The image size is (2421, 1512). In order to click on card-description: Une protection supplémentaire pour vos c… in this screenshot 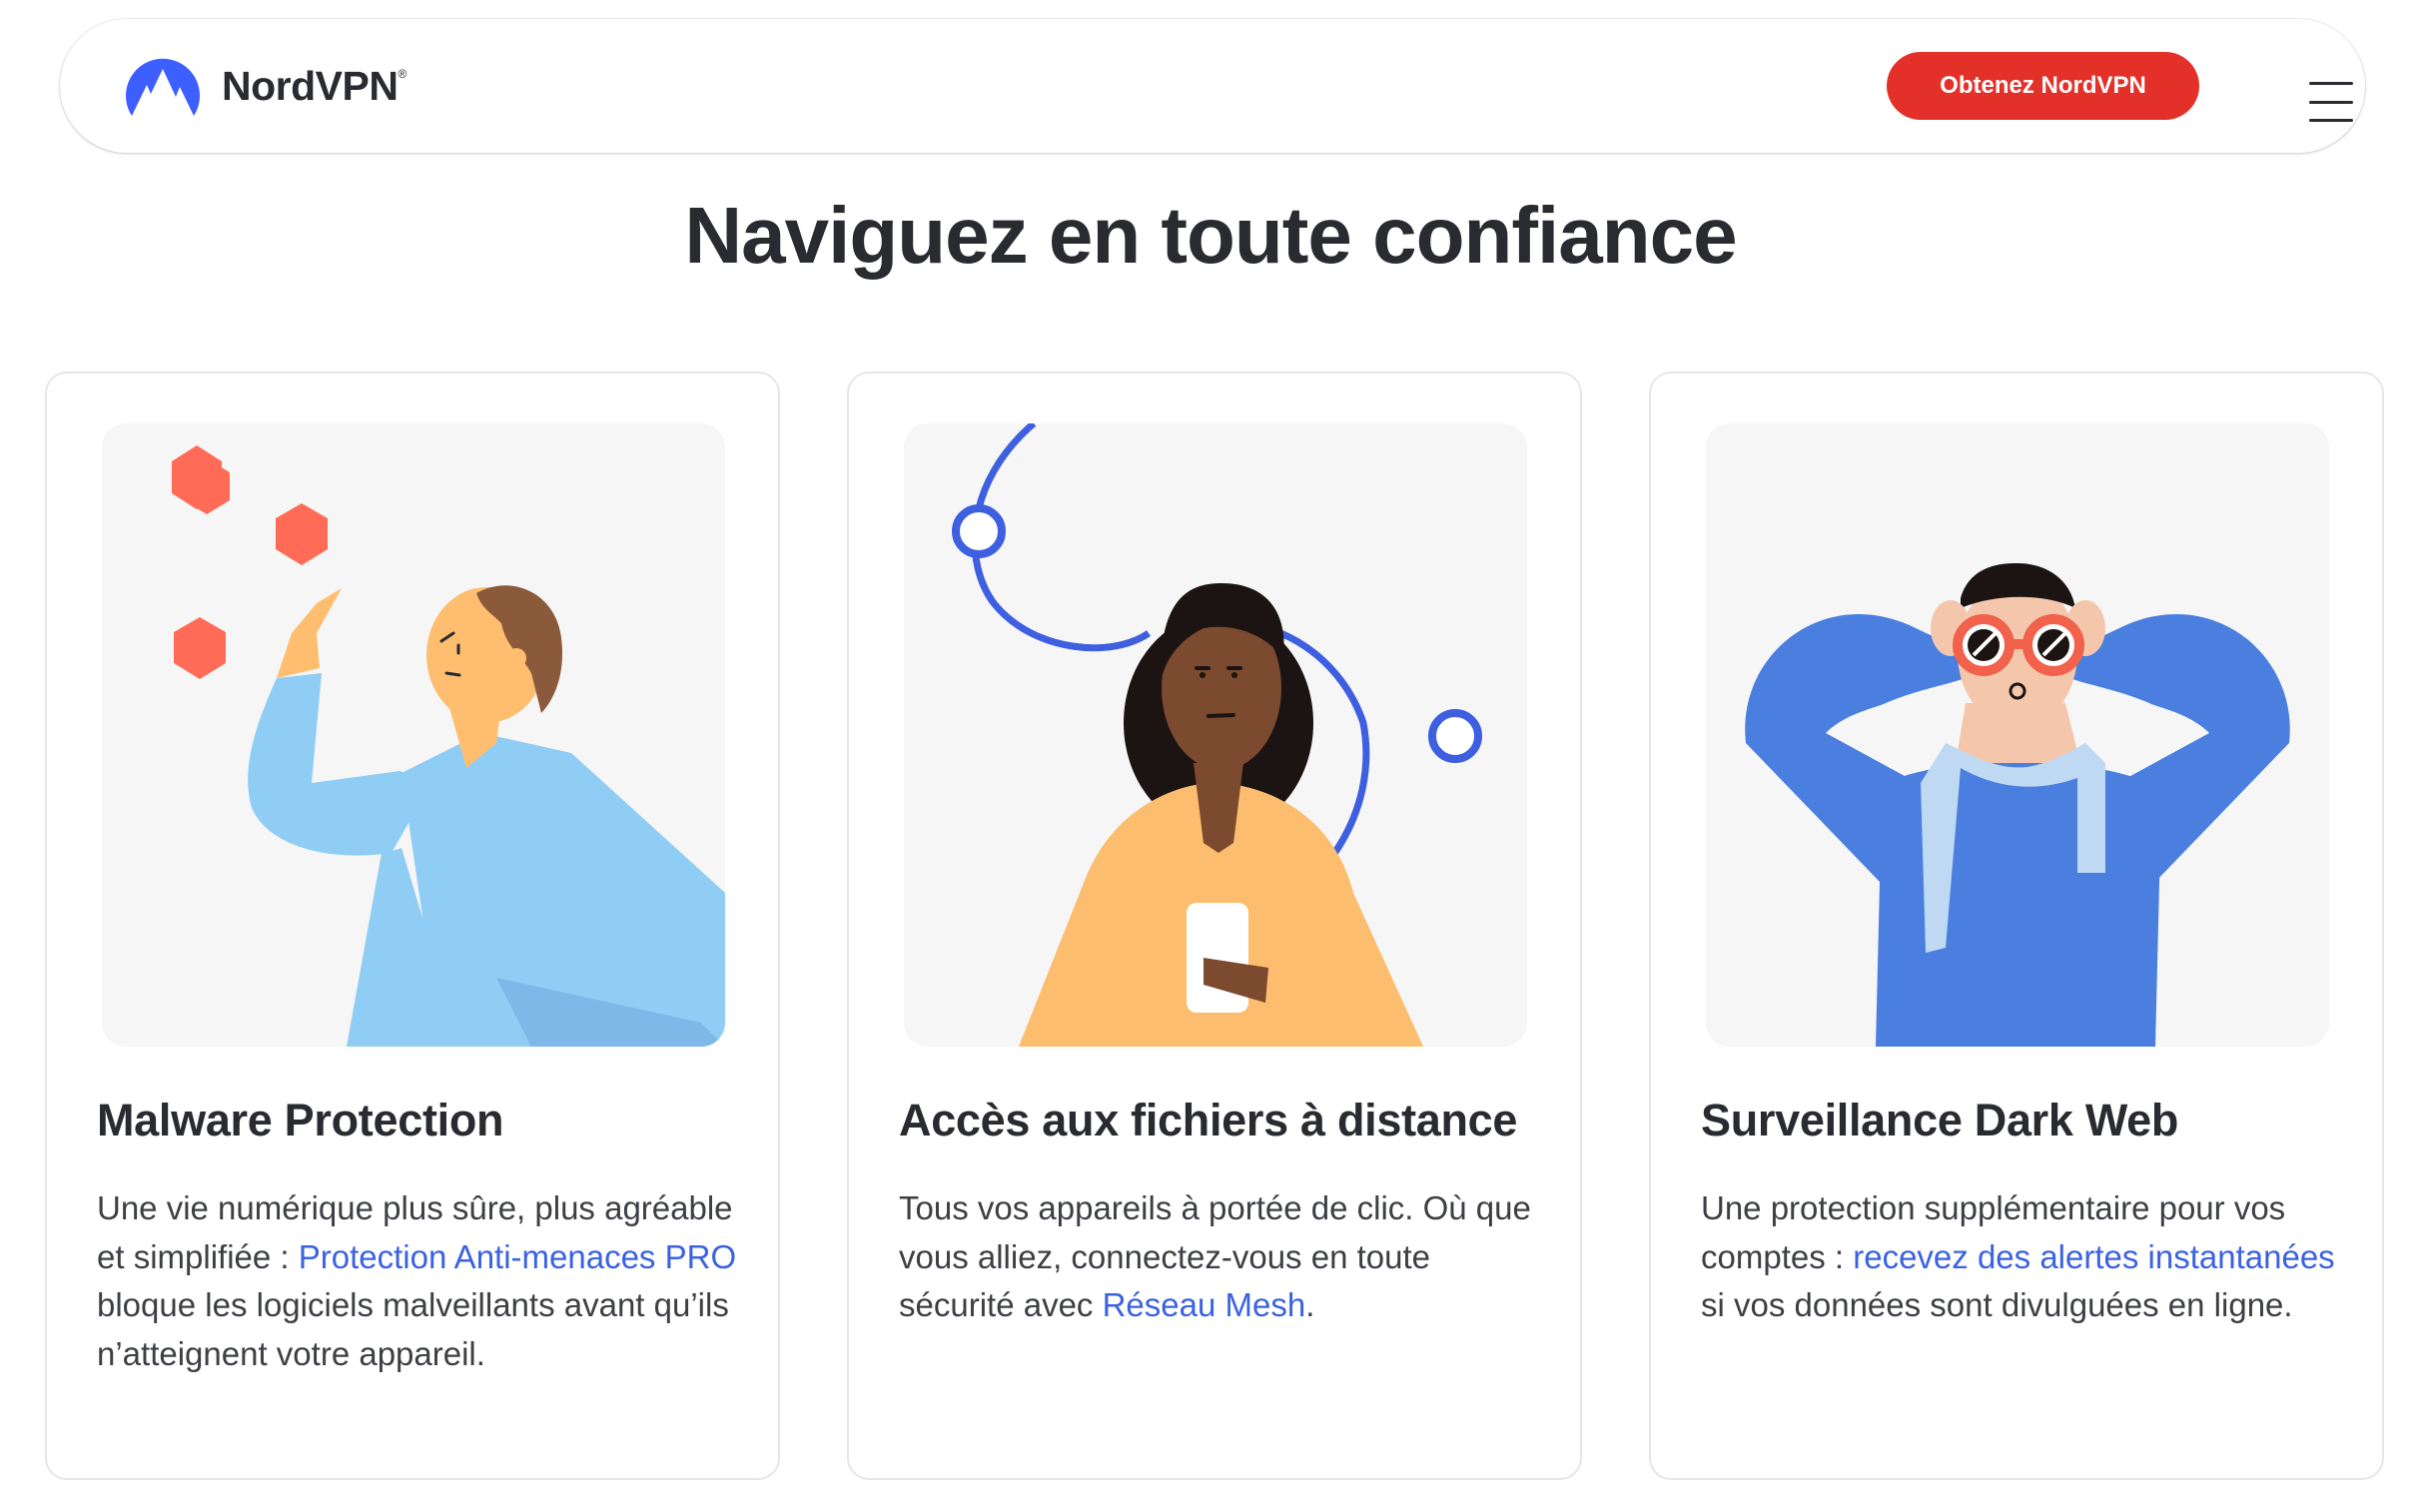, I will do `click(2018, 1256)`.